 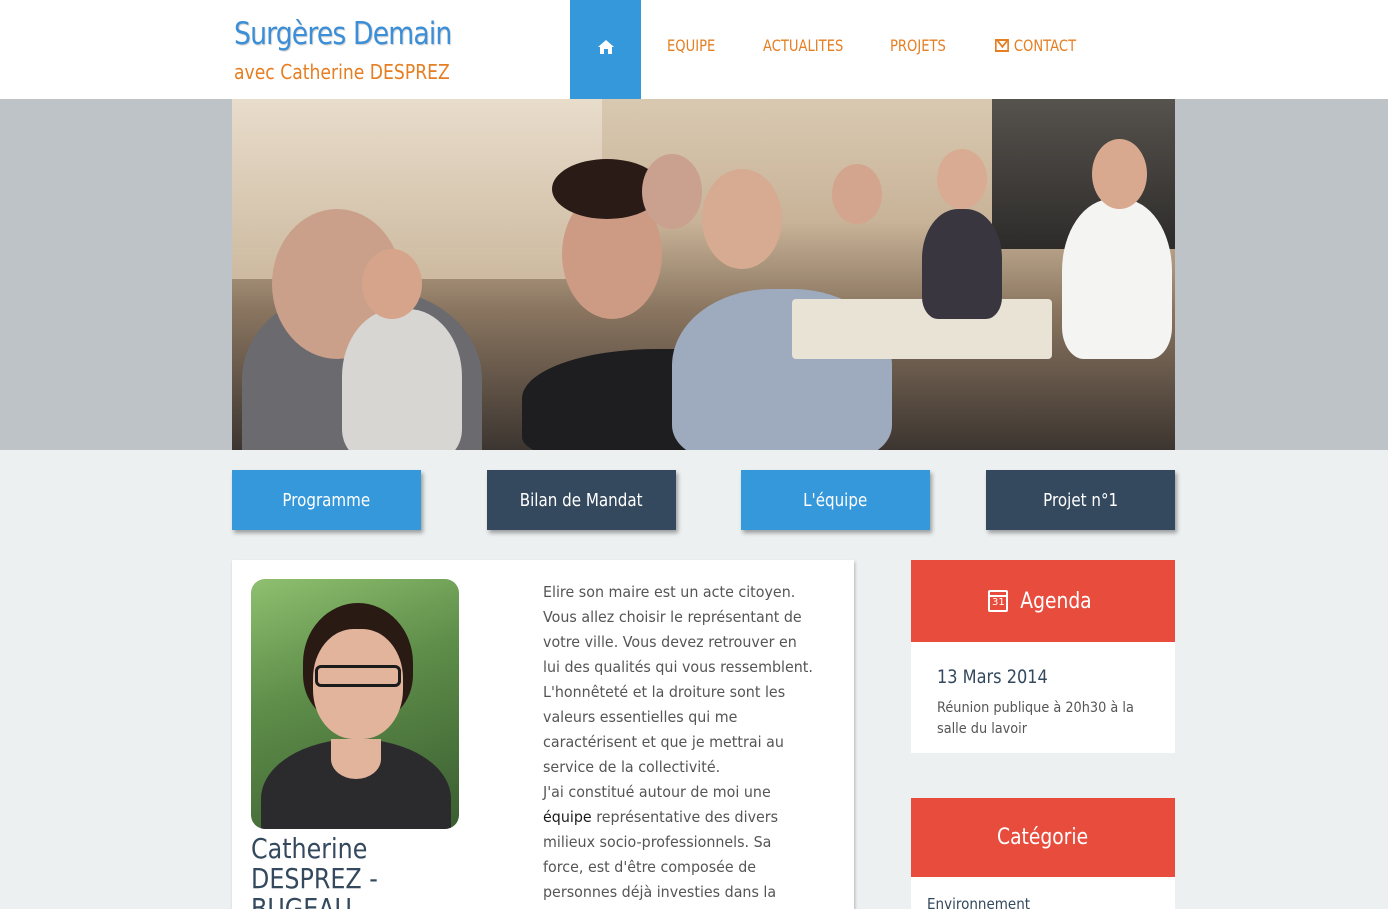 I want to click on projet-1-button-label: Projet n°1, so click(x=1080, y=500).